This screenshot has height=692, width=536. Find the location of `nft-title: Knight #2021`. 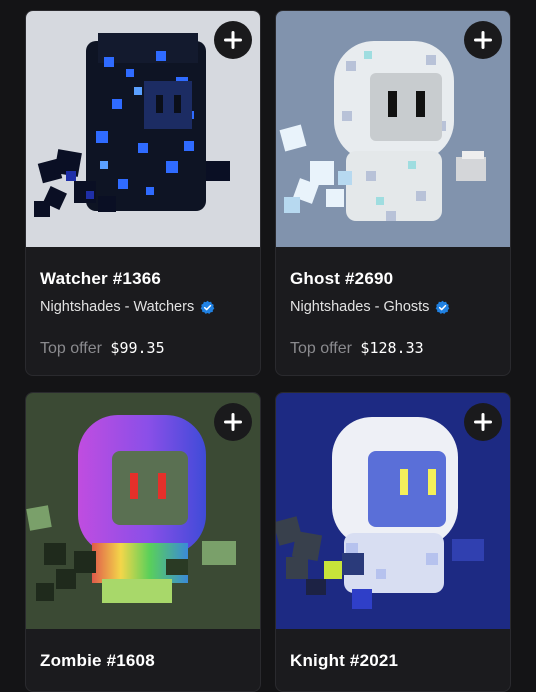

nft-title: Knight #2021 is located at coordinates (394, 661).